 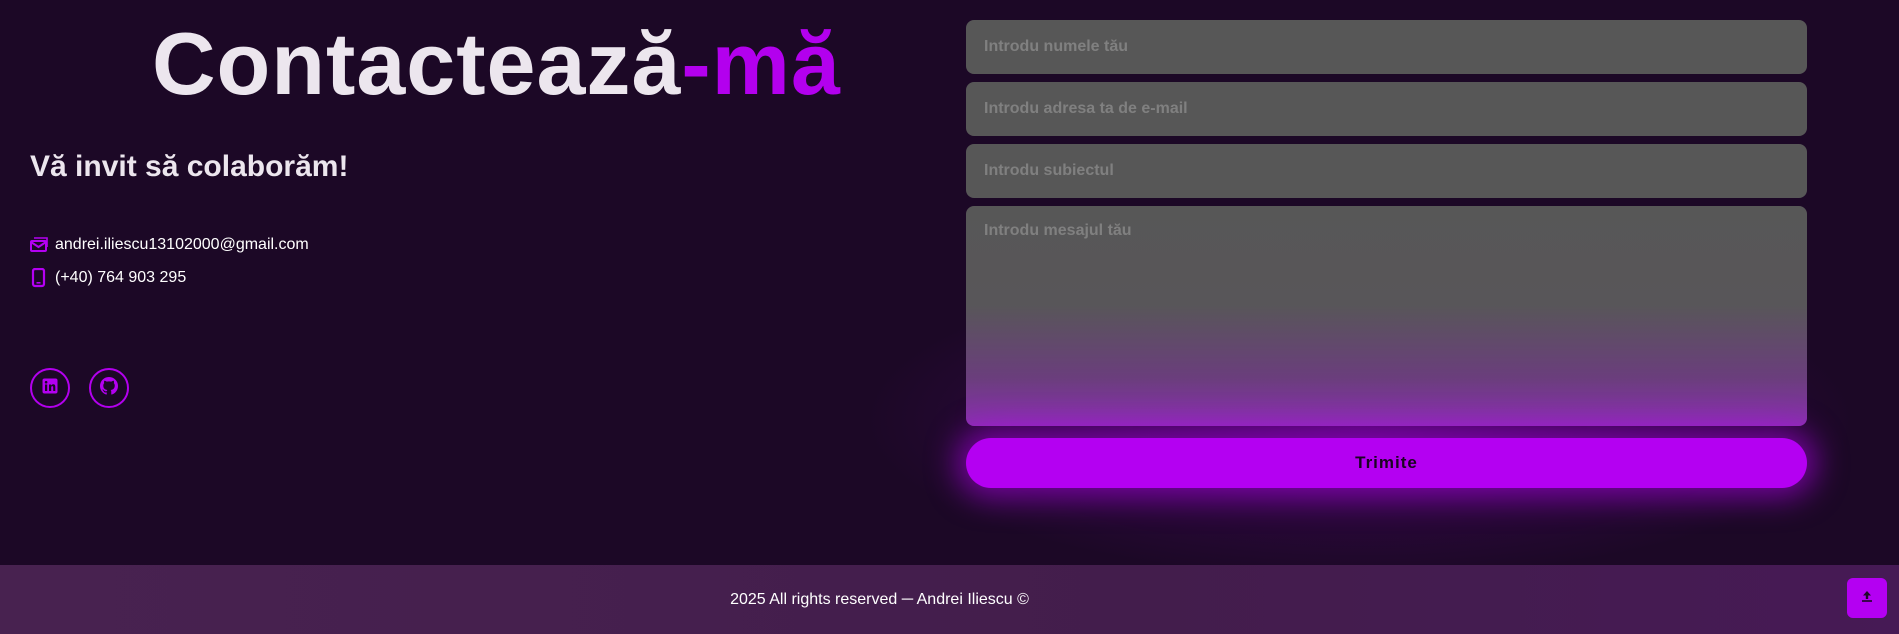 What do you see at coordinates (1386, 47) in the screenshot?
I see `name-field` at bounding box center [1386, 47].